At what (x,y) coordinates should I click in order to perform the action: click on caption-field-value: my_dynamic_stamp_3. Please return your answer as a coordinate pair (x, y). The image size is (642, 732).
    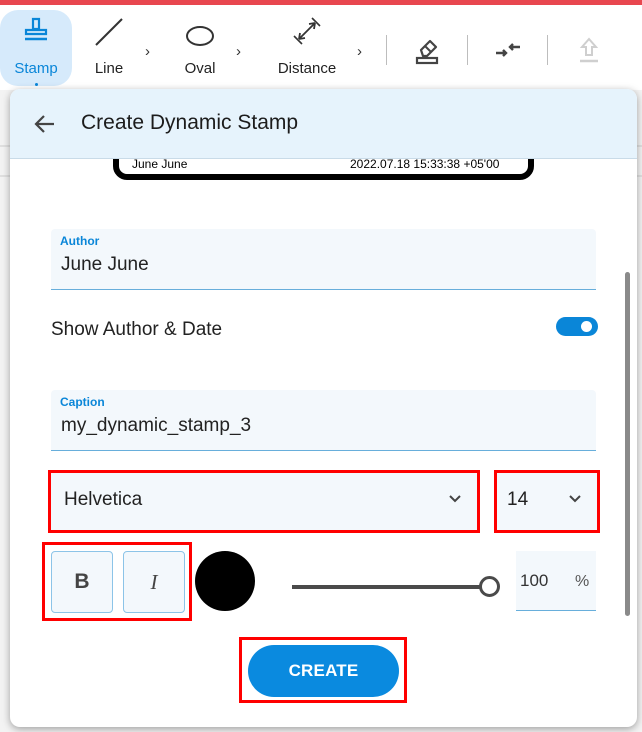
    Looking at the image, I should click on (156, 426).